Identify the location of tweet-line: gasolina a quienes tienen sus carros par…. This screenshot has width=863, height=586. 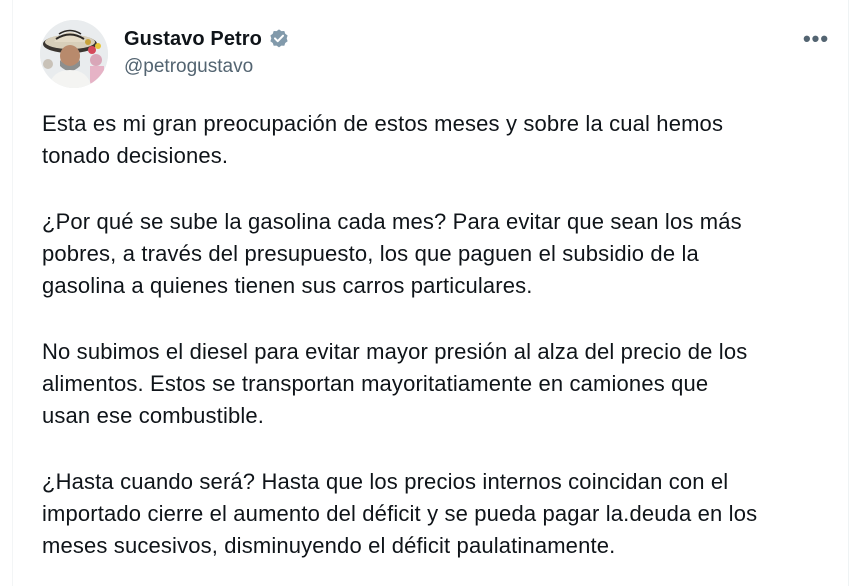
(287, 285).